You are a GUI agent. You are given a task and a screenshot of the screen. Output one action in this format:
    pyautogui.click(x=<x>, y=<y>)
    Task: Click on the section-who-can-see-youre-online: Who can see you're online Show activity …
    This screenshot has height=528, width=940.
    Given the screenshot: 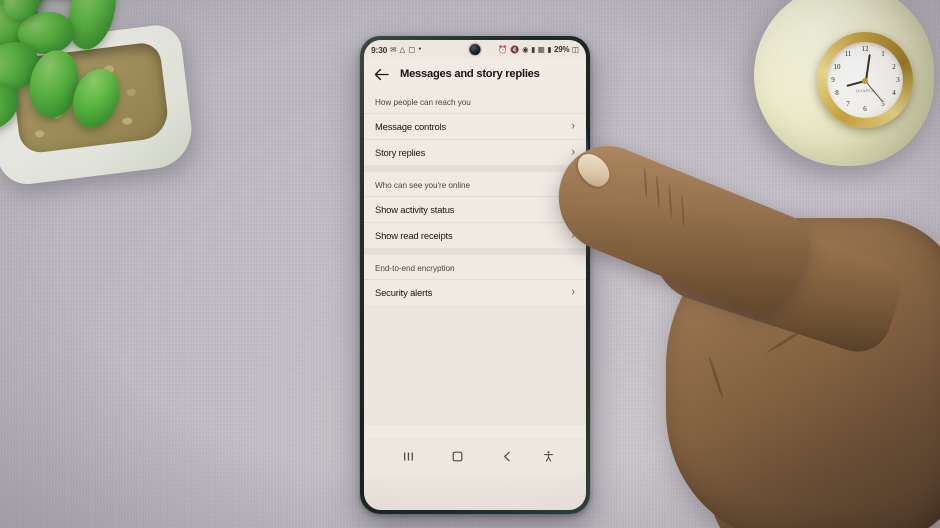 What is the action you would take?
    pyautogui.click(x=475, y=210)
    